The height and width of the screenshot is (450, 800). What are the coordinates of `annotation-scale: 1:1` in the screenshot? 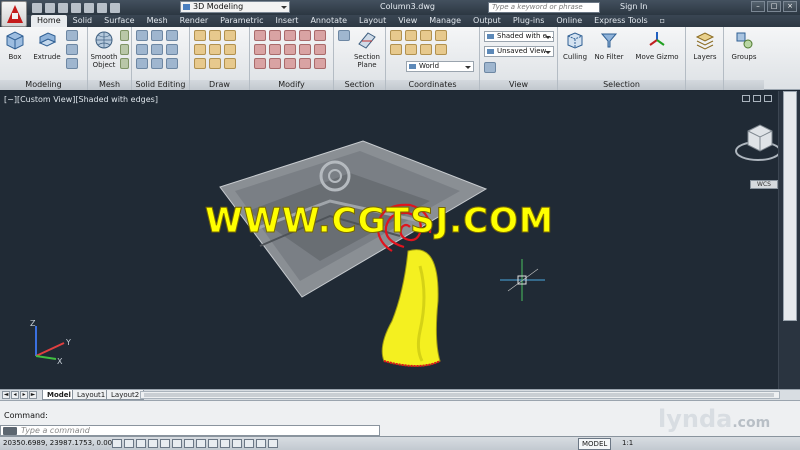 It's located at (627, 443).